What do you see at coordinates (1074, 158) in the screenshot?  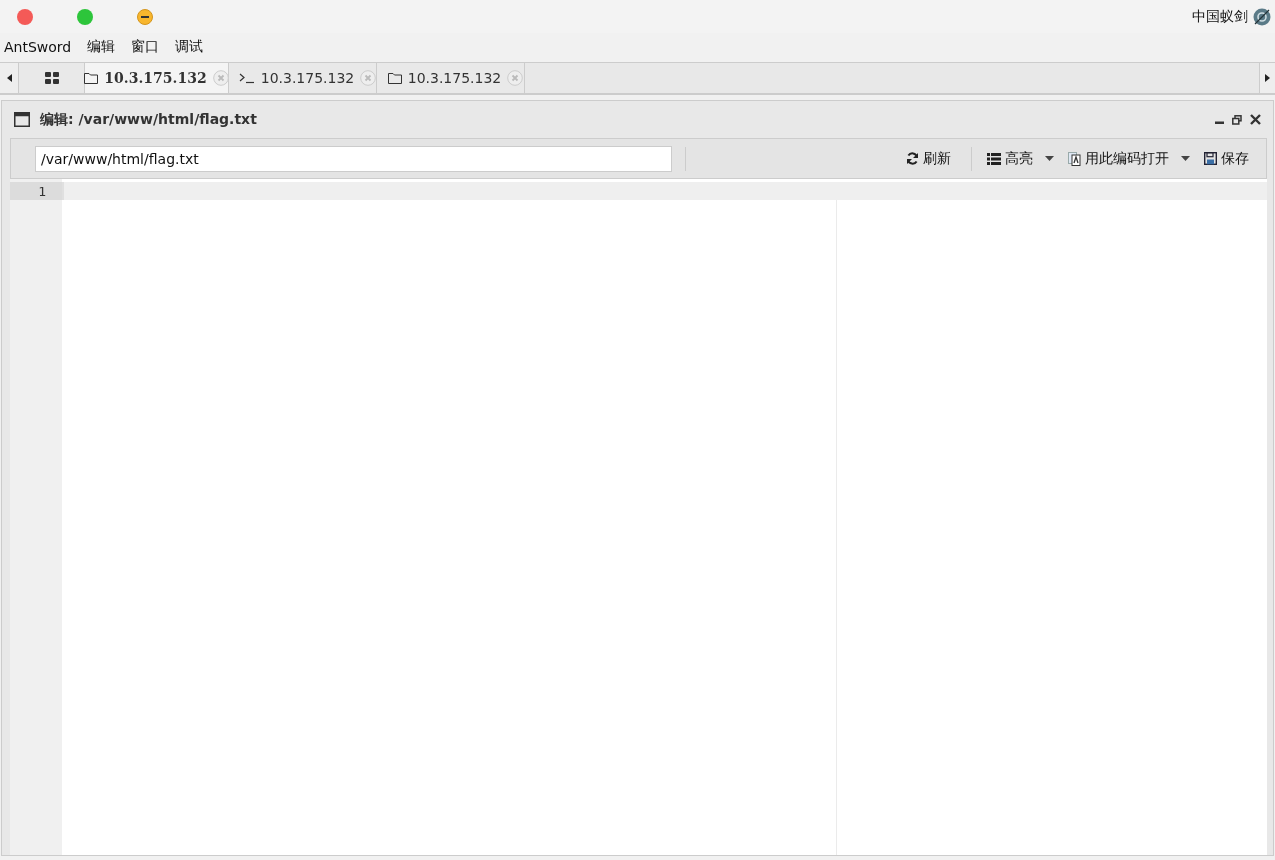 I see `document-icon` at bounding box center [1074, 158].